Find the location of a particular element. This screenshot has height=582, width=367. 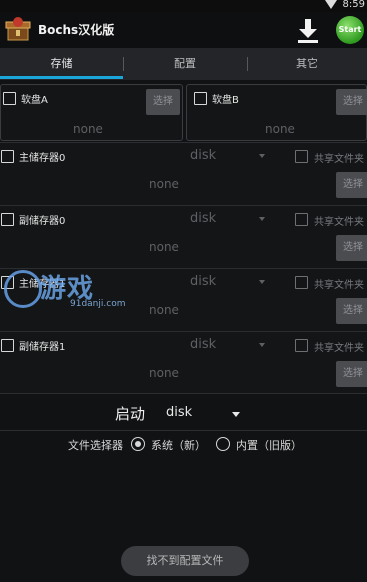

floppy-a-panel: 软盘A 选择 none is located at coordinates (91, 112).